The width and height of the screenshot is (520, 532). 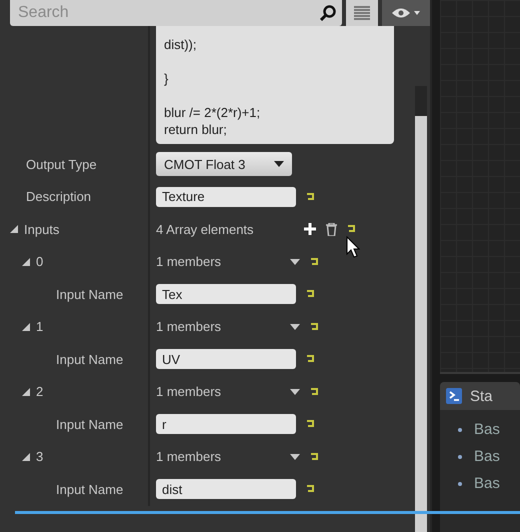 What do you see at coordinates (40, 326) in the screenshot?
I see `property-label: 1` at bounding box center [40, 326].